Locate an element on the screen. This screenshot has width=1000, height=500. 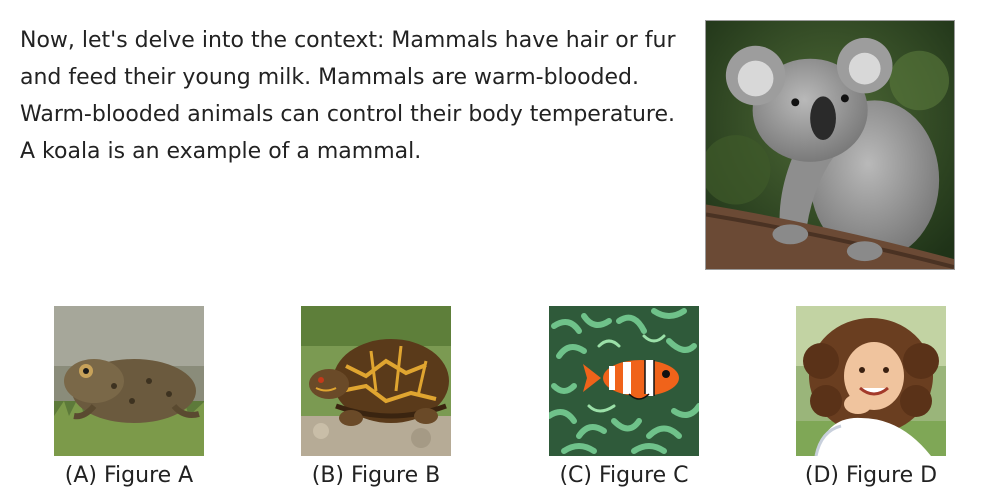
choice-c: (C) Figure C is located at coordinates (624, 401).